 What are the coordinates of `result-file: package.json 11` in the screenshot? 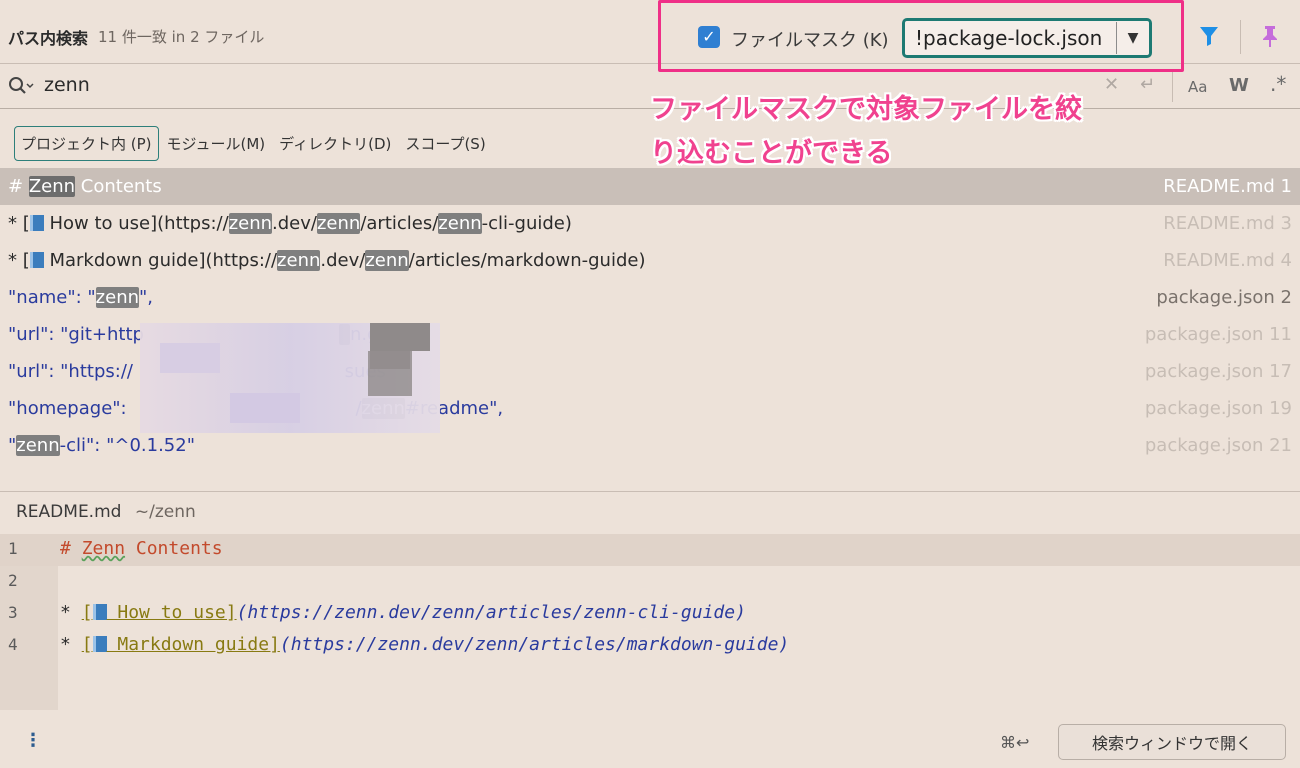 It's located at (1218, 334).